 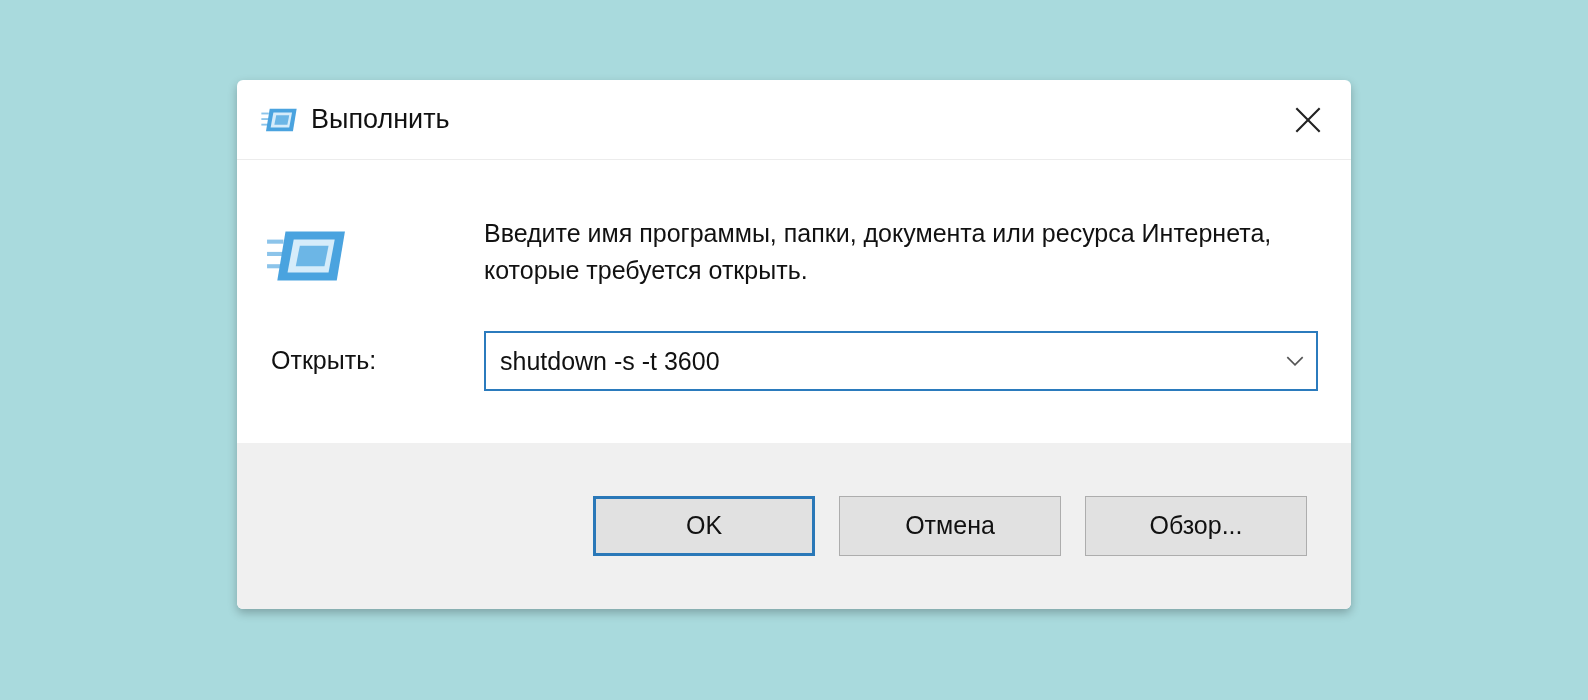 What do you see at coordinates (950, 526) in the screenshot?
I see `dialog-button: Отмена` at bounding box center [950, 526].